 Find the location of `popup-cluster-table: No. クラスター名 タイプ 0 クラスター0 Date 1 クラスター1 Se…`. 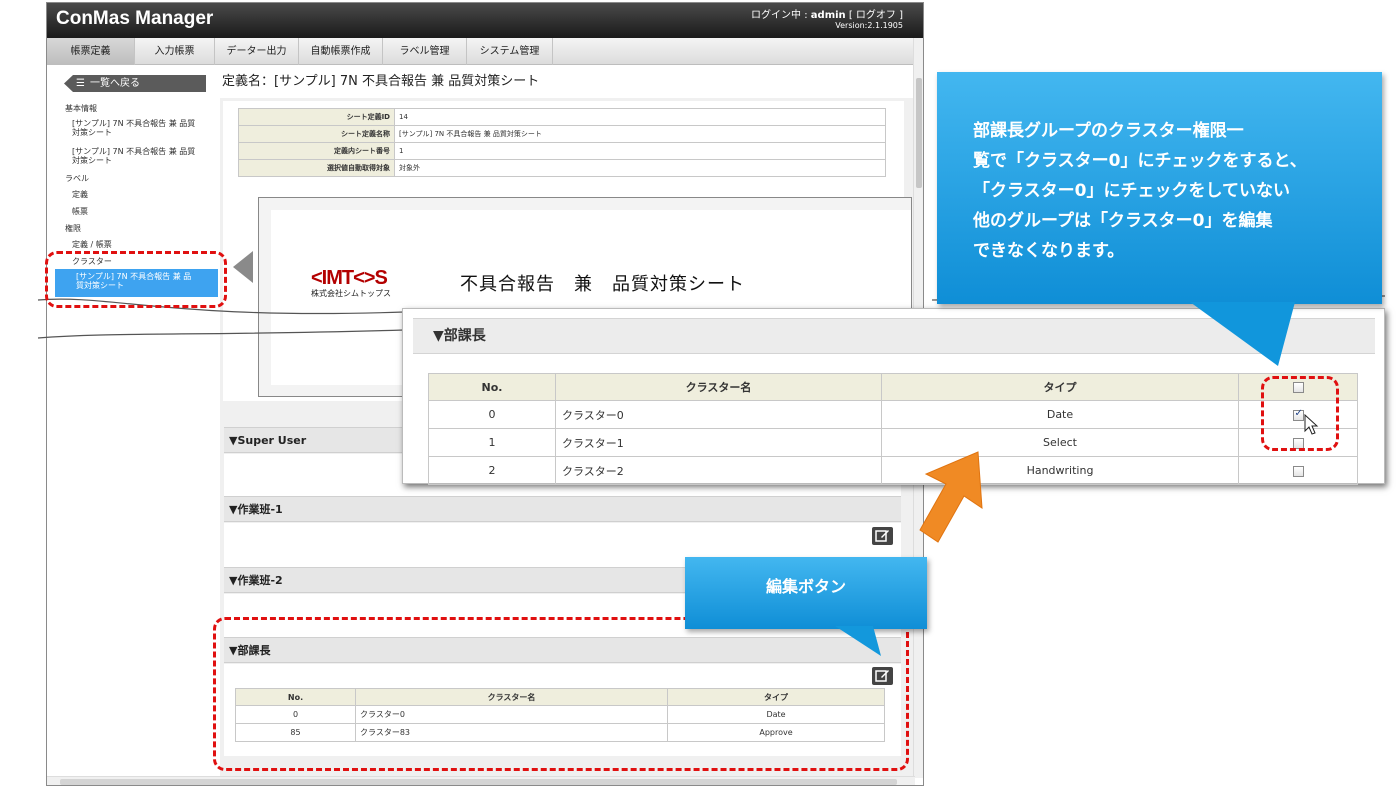

popup-cluster-table: No. クラスター名 タイプ 0 クラスター0 Date 1 クラスター1 Se… is located at coordinates (893, 429).